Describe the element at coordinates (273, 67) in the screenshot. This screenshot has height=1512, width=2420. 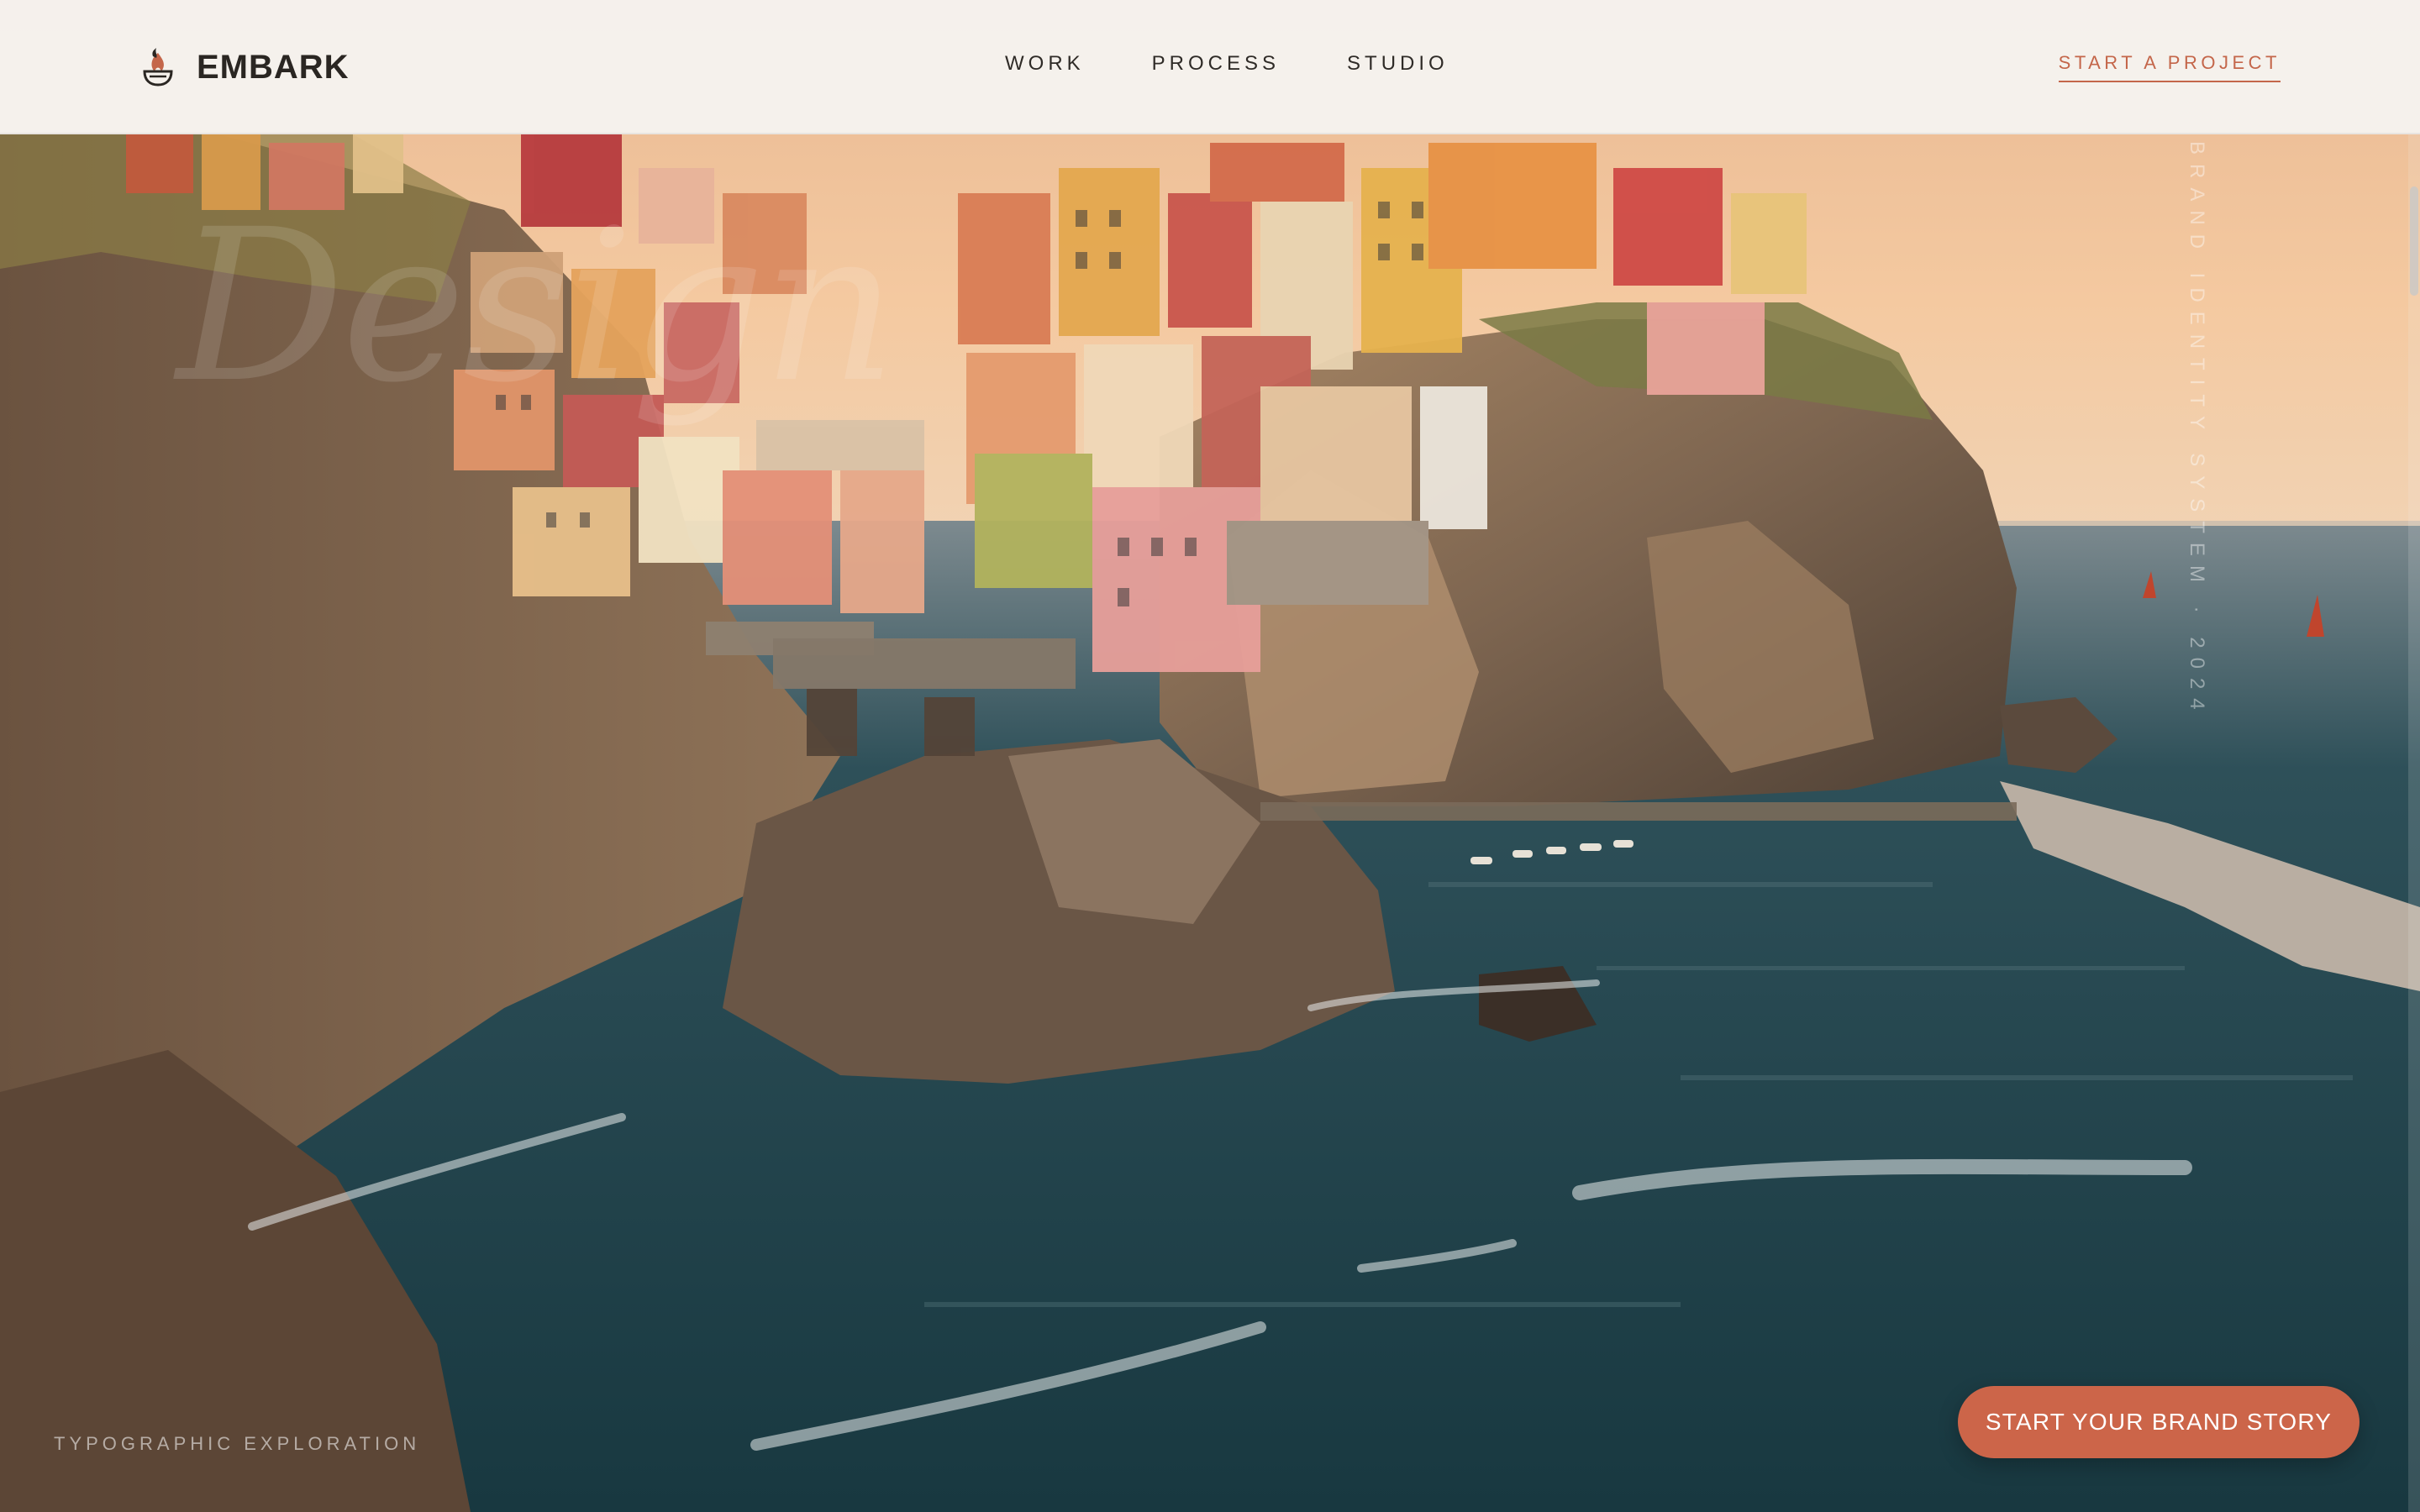
I see `brand-name: EMBARK` at that location.